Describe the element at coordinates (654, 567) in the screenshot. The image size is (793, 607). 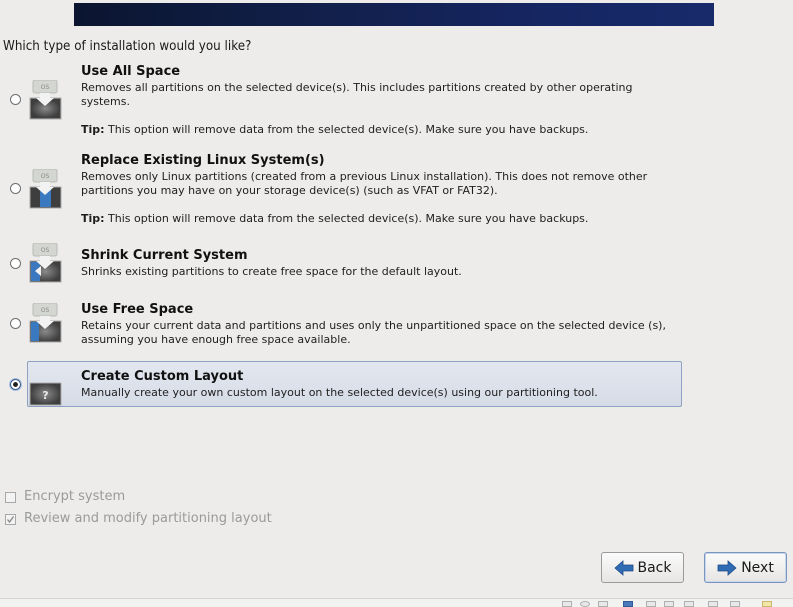
I see `back-button-label: Back` at that location.